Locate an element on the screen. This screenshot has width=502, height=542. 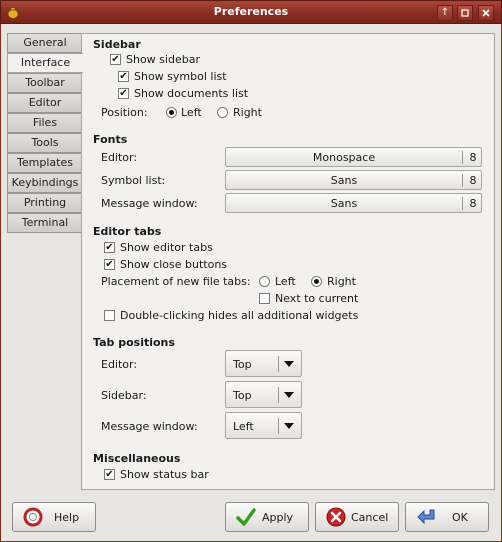
message-font-button: Sans 8 is located at coordinates (353, 203).